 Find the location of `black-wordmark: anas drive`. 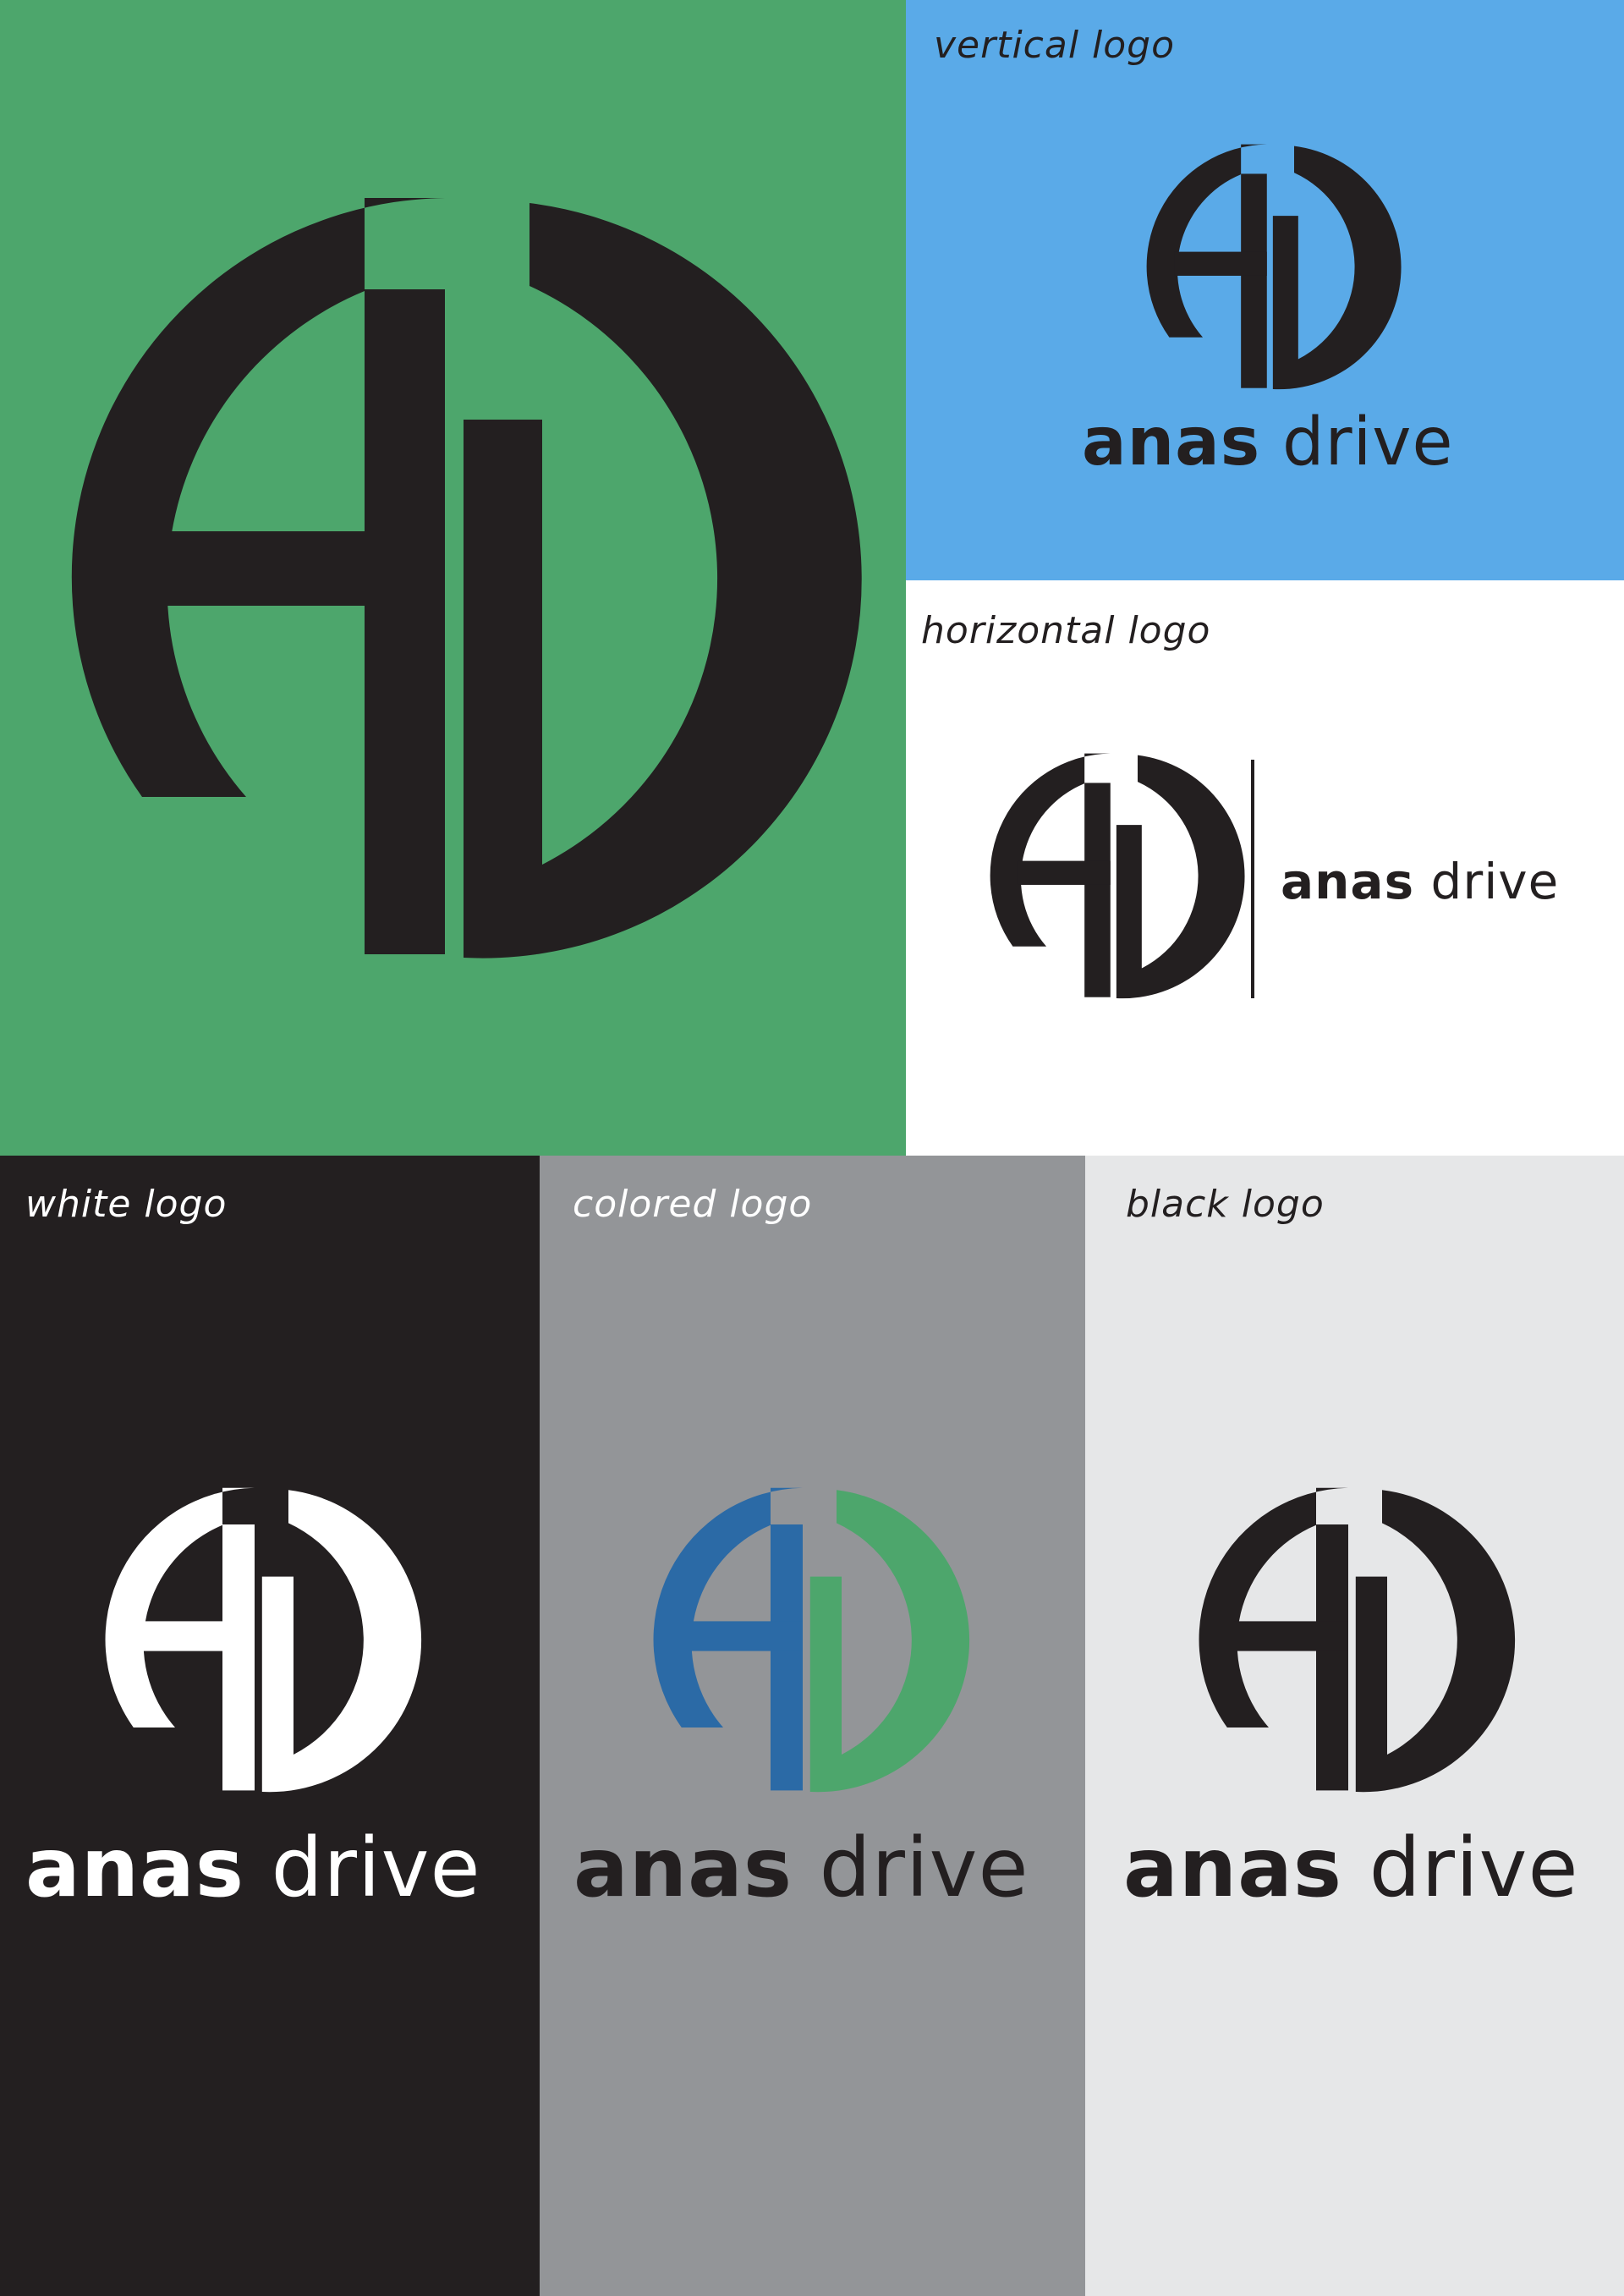

black-wordmark: anas drive is located at coordinates (1351, 1868).